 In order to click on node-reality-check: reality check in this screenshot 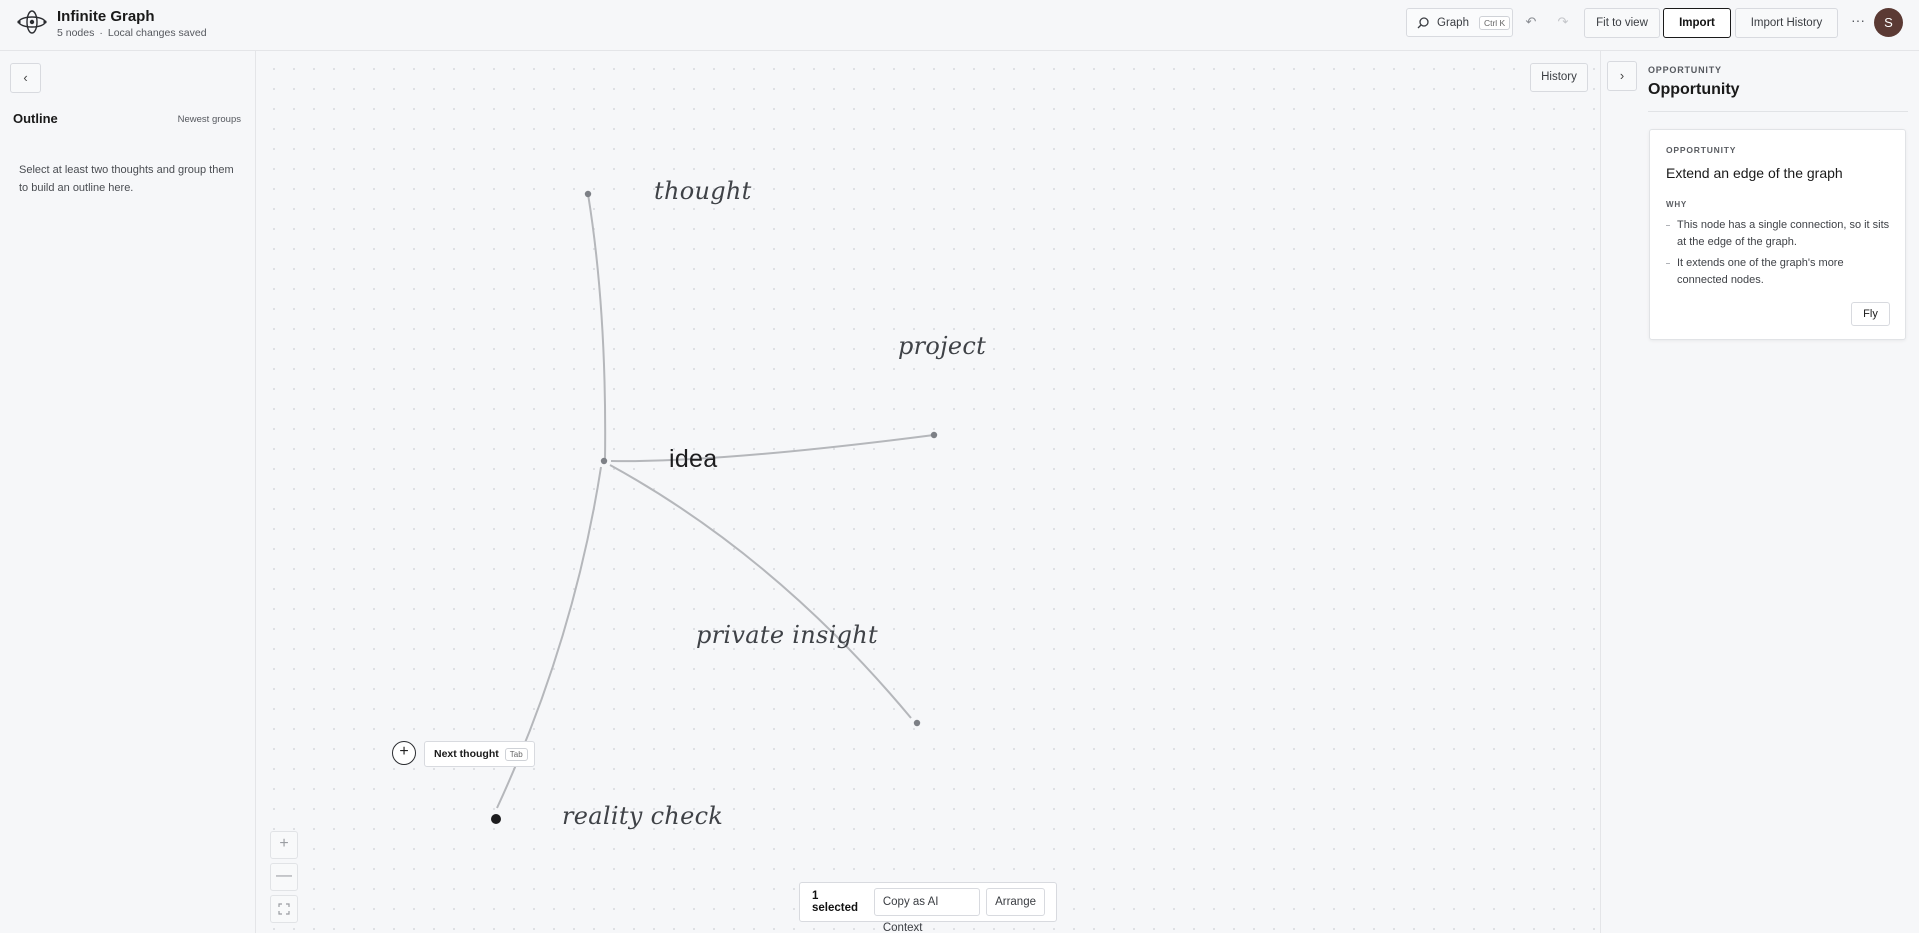, I will do `click(642, 816)`.